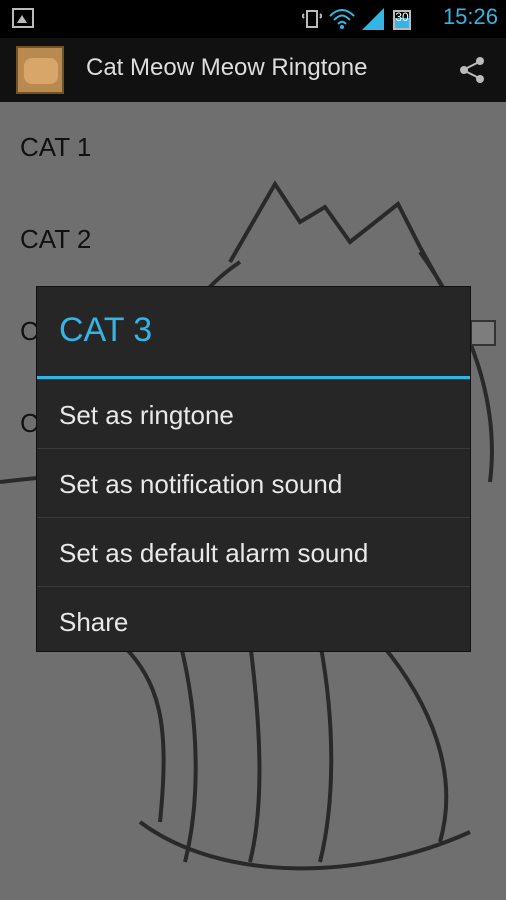 The image size is (506, 900). Describe the element at coordinates (55, 147) in the screenshot. I see `list-item-cat-1: CAT 1` at that location.